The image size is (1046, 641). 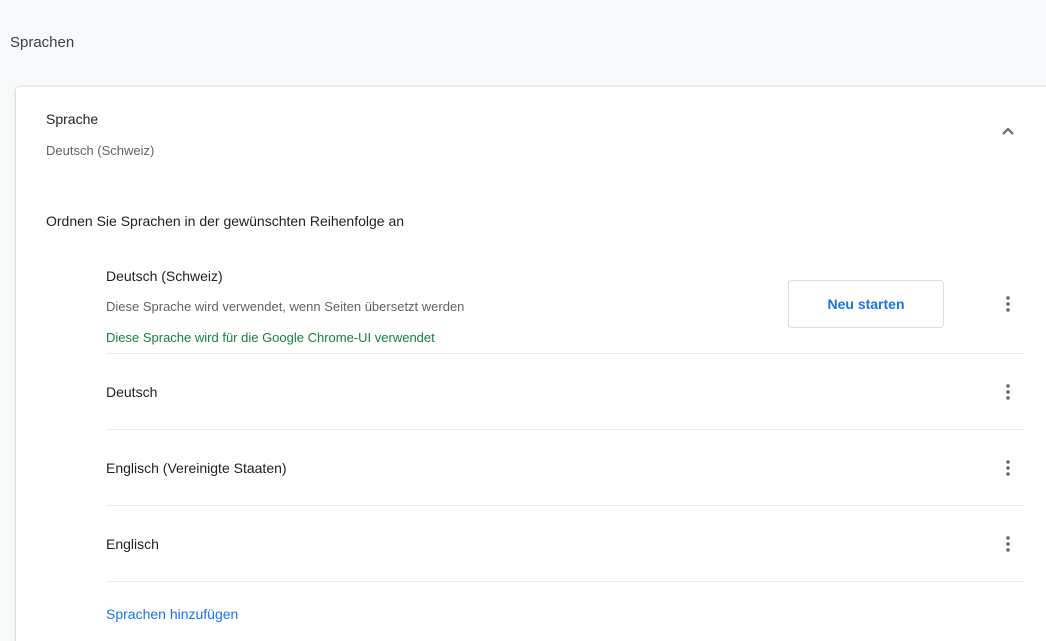 What do you see at coordinates (565, 392) in the screenshot?
I see `language-row-de: Deutsch` at bounding box center [565, 392].